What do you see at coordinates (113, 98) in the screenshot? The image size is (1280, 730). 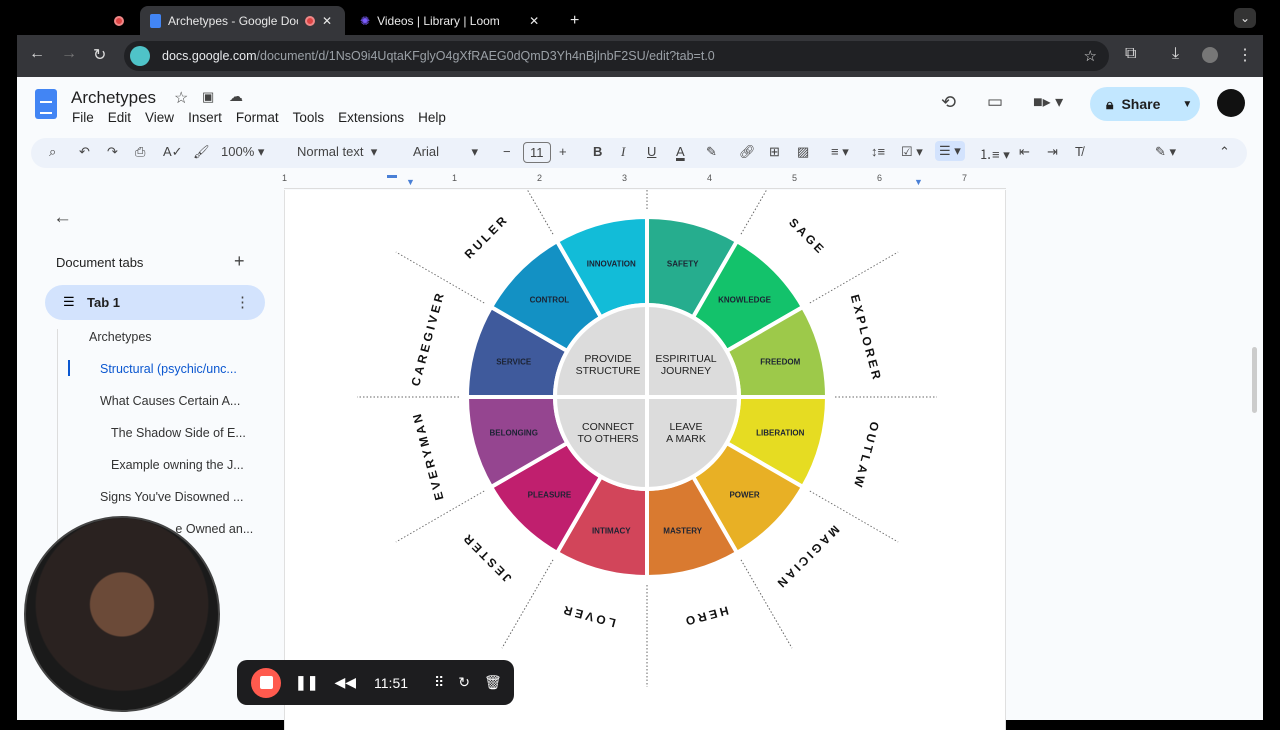 I see `document-title: Archetypes` at bounding box center [113, 98].